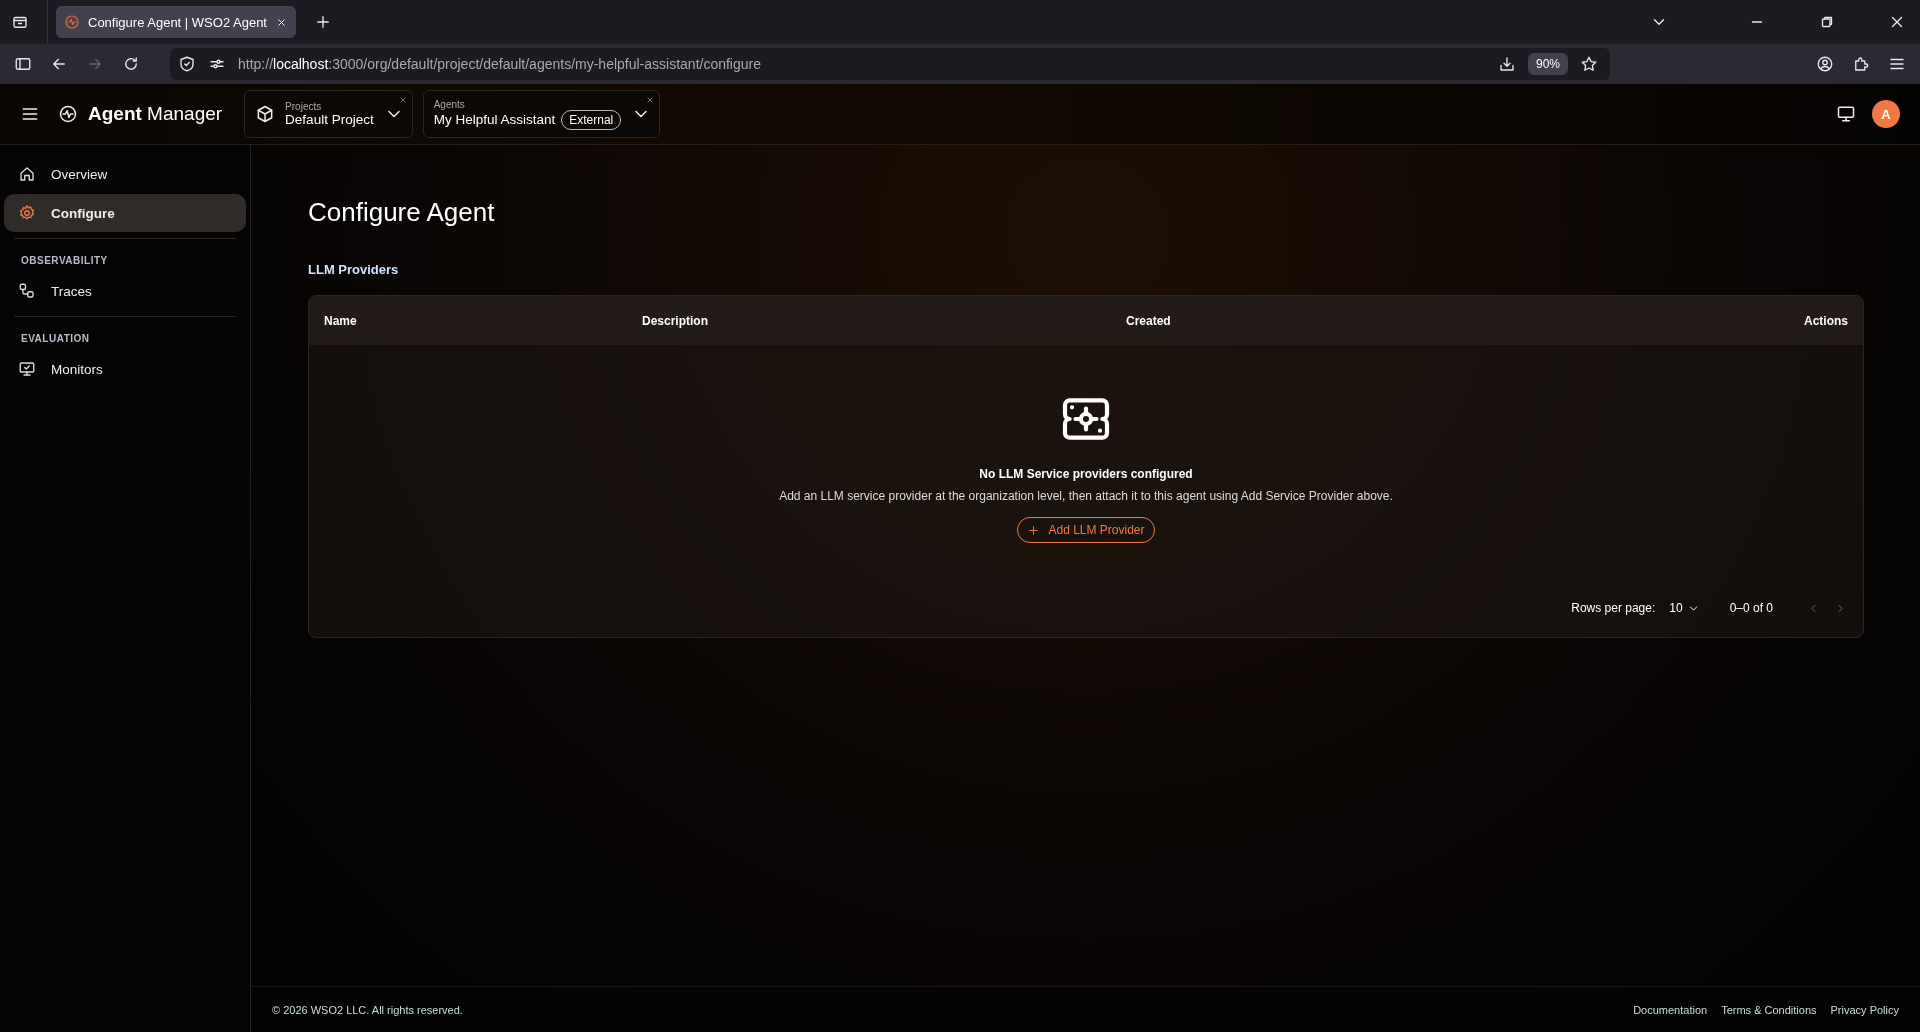  I want to click on sidebar-item: Monitors, so click(125, 369).